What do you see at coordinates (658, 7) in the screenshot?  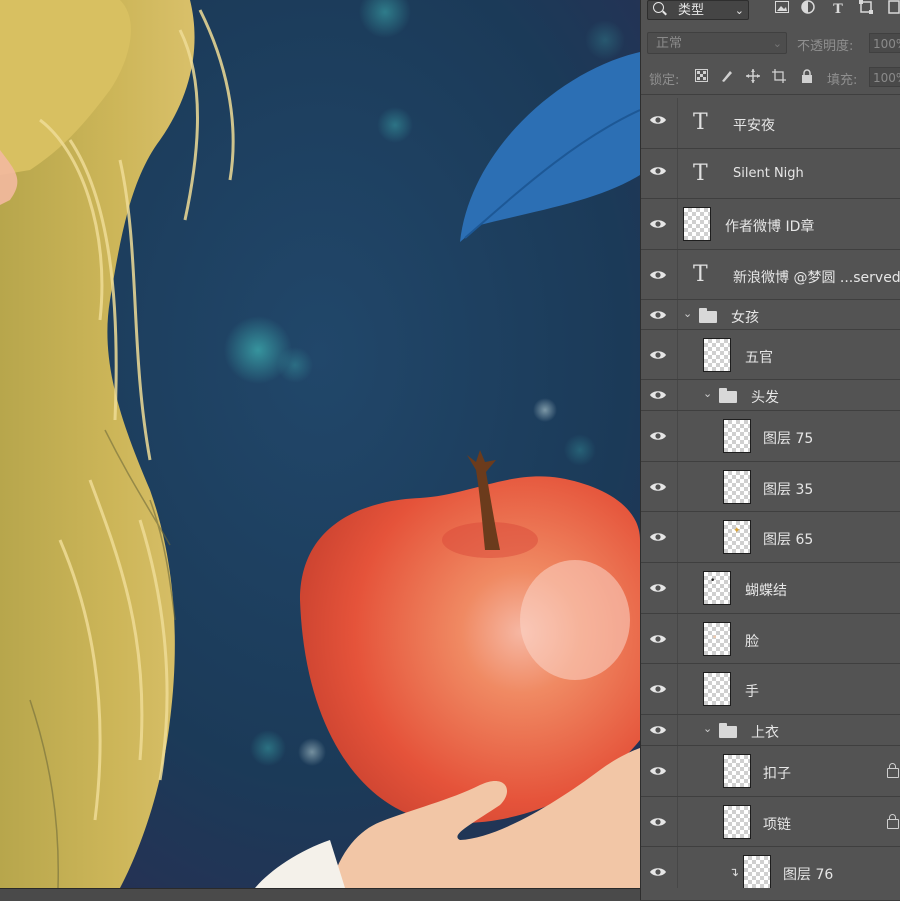 I see `search-icon` at bounding box center [658, 7].